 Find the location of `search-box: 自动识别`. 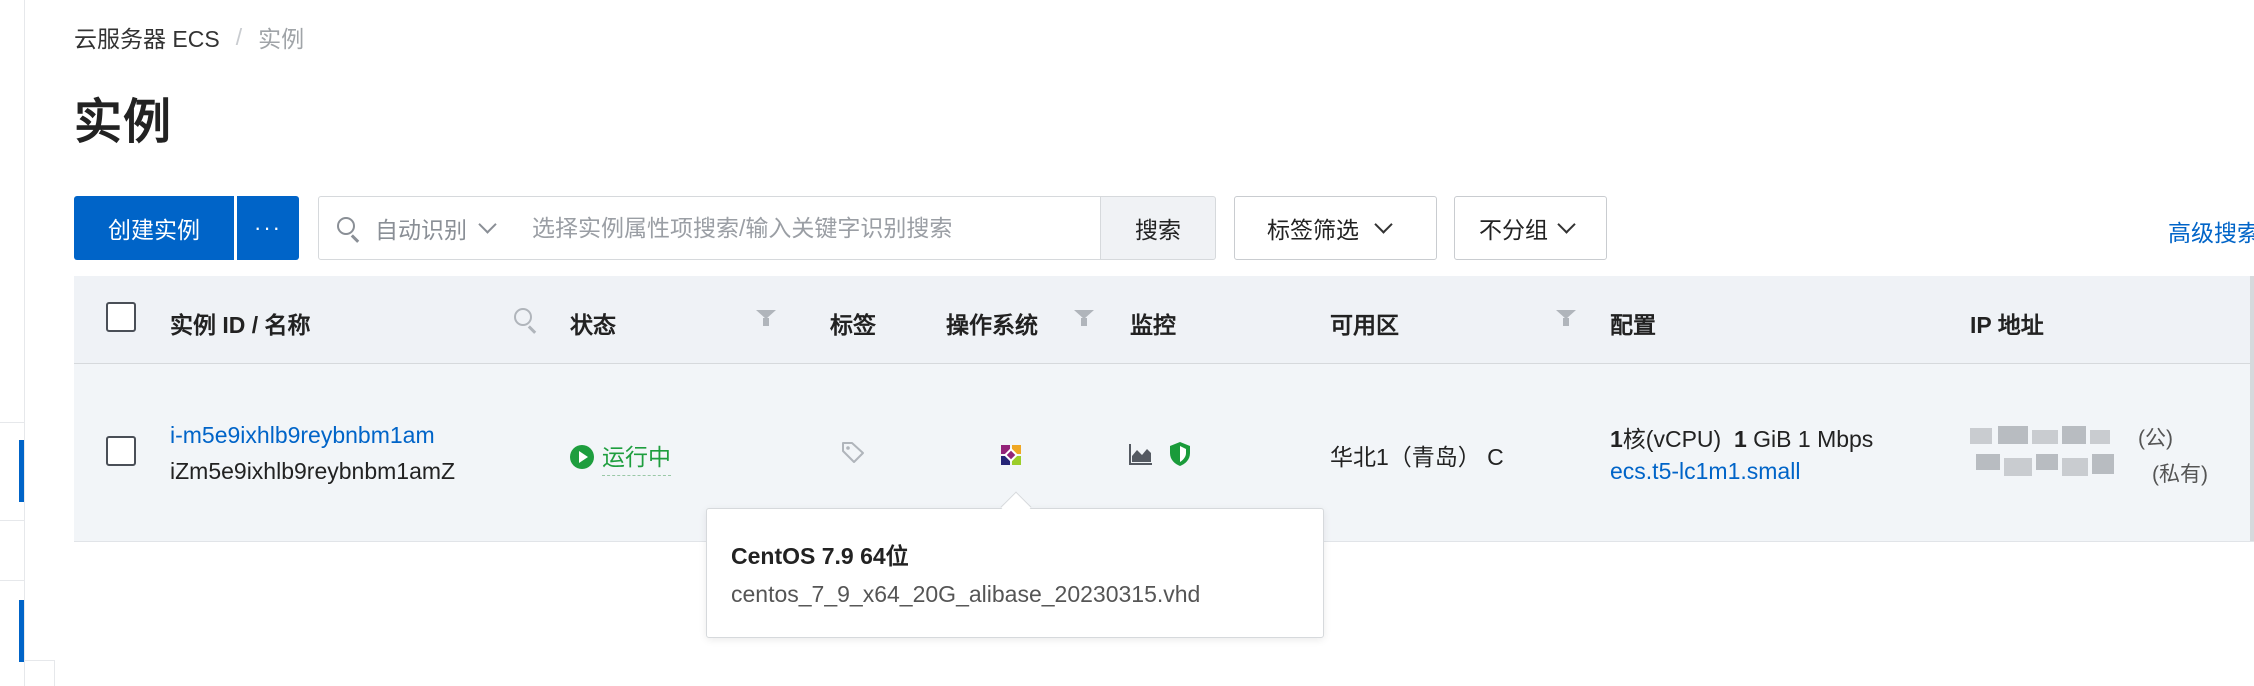

search-box: 自动识别 is located at coordinates (714, 228).